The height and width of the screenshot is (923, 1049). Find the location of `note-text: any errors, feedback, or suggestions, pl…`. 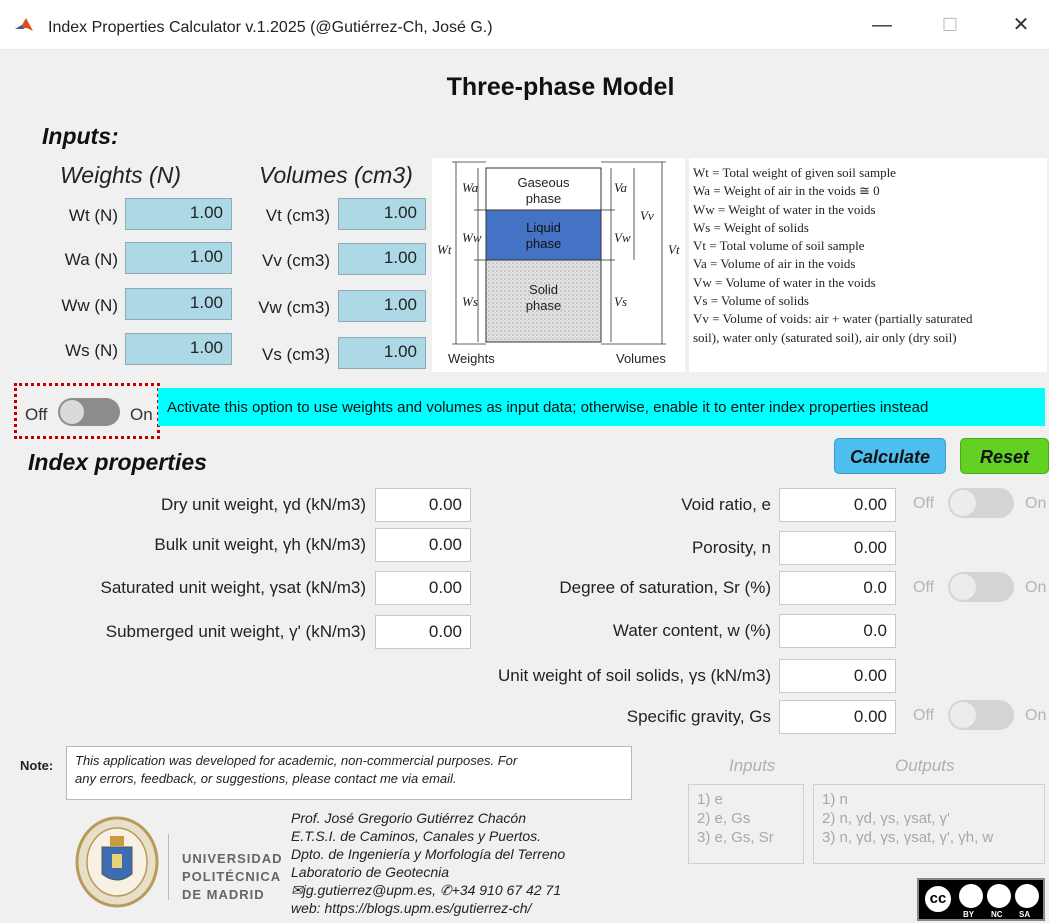

note-text: any errors, feedback, or suggestions, pl… is located at coordinates (266, 778).